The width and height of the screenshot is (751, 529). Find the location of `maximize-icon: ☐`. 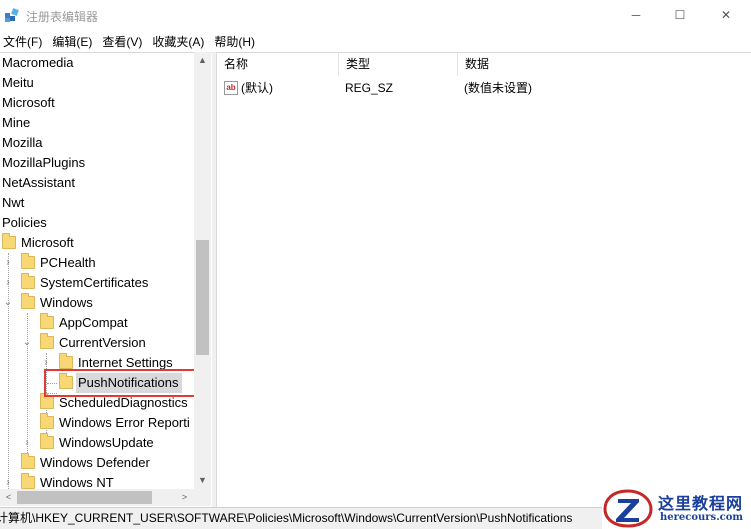

maximize-icon: ☐ is located at coordinates (680, 15).